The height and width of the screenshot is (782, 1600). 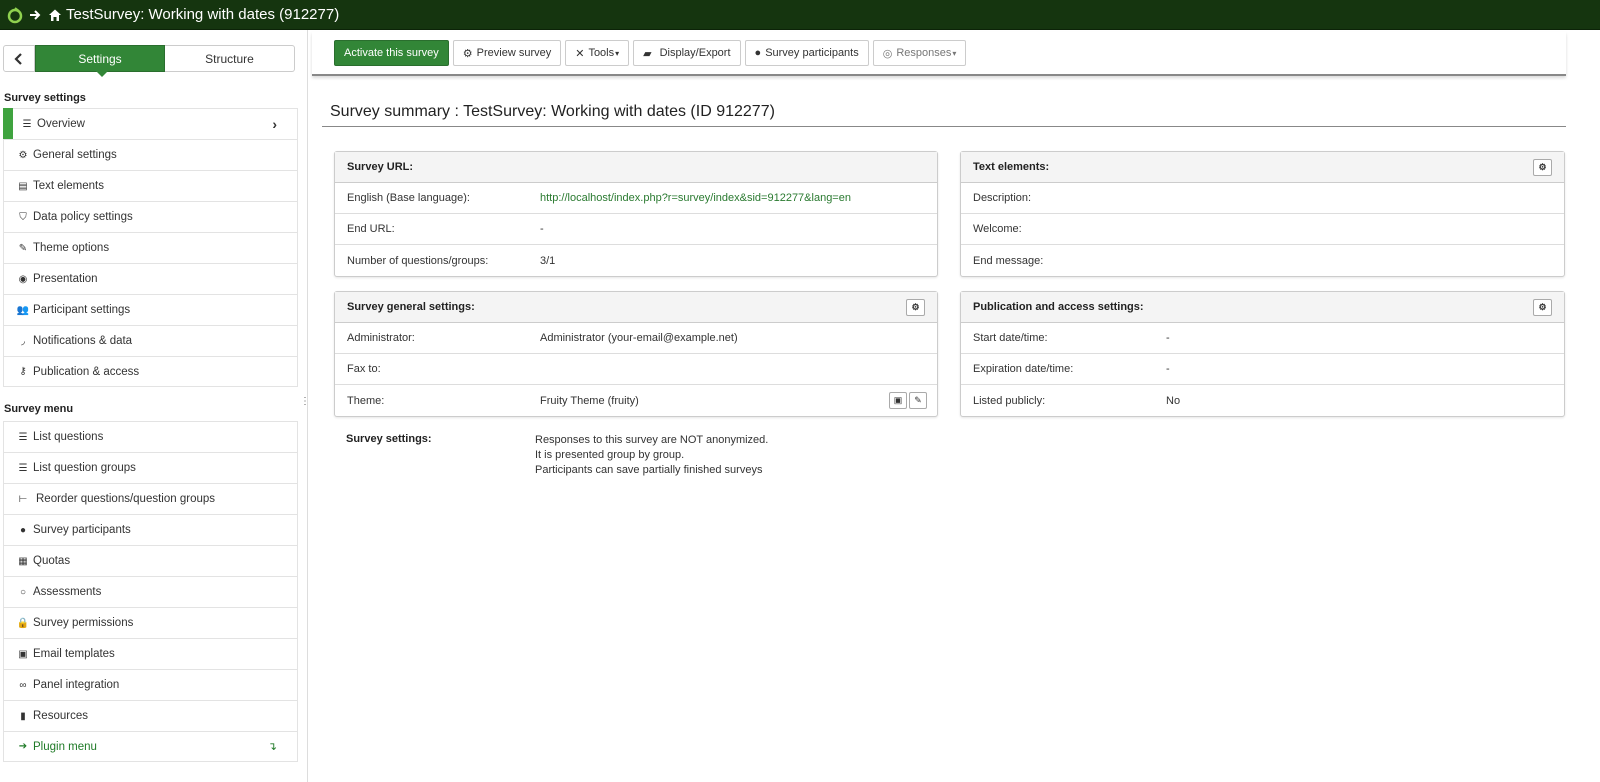 I want to click on theme-actions: ▣ ✎, so click(x=907, y=400).